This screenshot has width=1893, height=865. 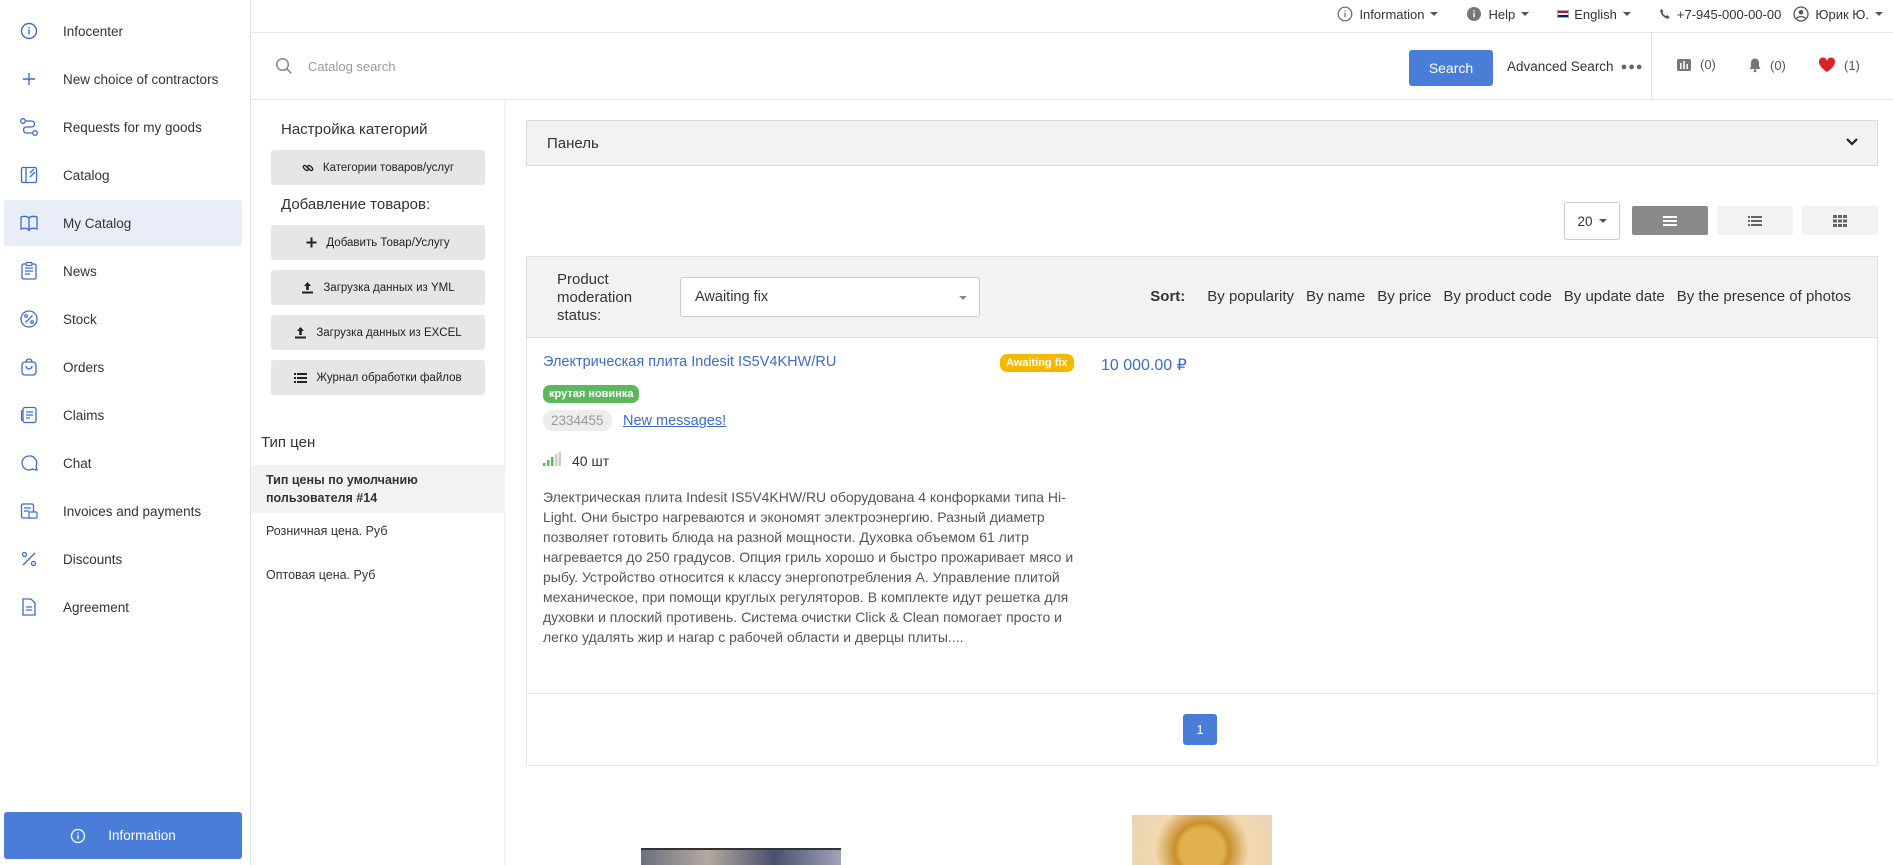 I want to click on sidebar-item-invoices: Invoices and payments, so click(x=123, y=511).